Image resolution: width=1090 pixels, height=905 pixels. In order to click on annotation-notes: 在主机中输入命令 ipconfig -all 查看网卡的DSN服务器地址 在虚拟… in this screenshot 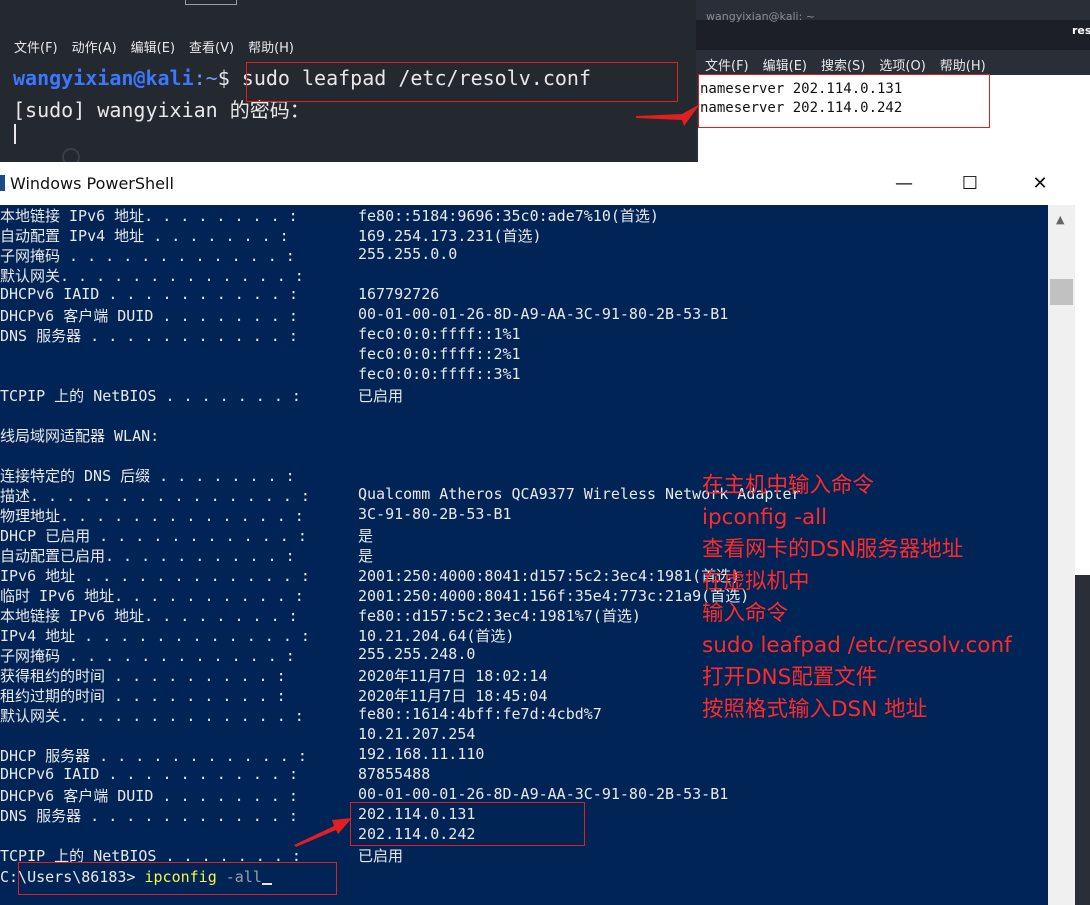, I will do `click(857, 598)`.